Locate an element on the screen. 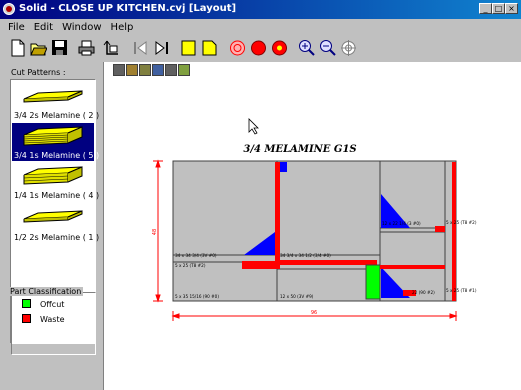  part-label: 34 x 34 3/4 (3V #0) is located at coordinates (196, 255).